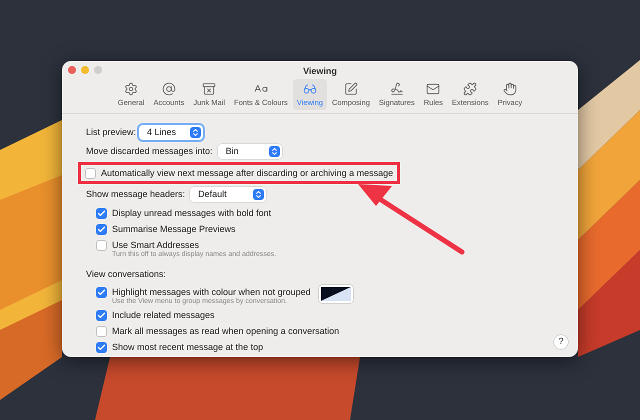 This screenshot has width=640, height=420. Describe the element at coordinates (149, 151) in the screenshot. I see `move-discarded-label: Move discarded messages into:` at that location.